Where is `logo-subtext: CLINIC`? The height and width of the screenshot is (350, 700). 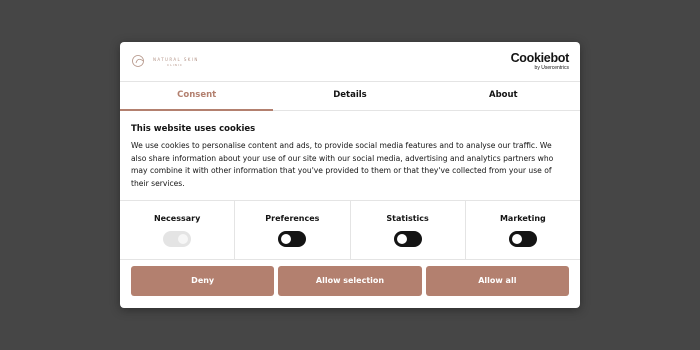 logo-subtext: CLINIC is located at coordinates (175, 65).